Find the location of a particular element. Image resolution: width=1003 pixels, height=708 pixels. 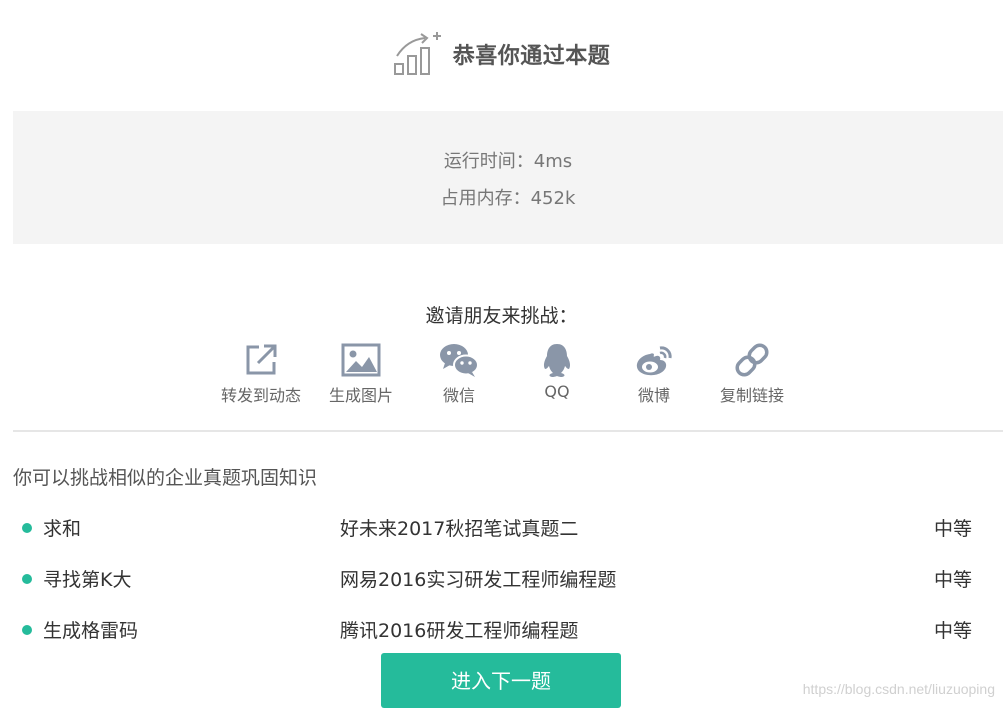

watermark-text: https://blog.csdn.net/liuzuoping is located at coordinates (898, 689).